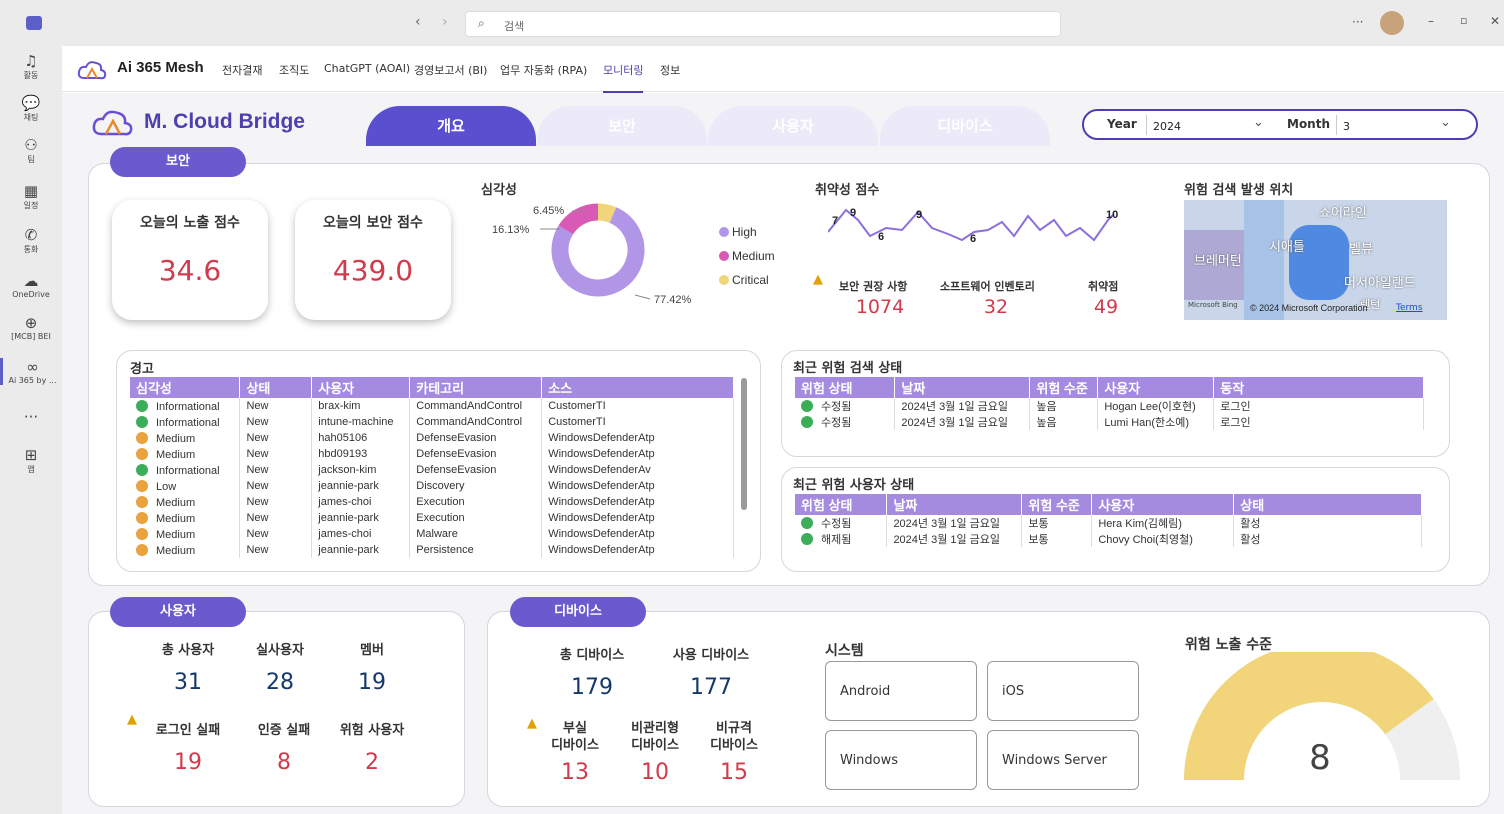  Describe the element at coordinates (1409, 308) in the screenshot. I see `map-terms-link: Terms` at that location.